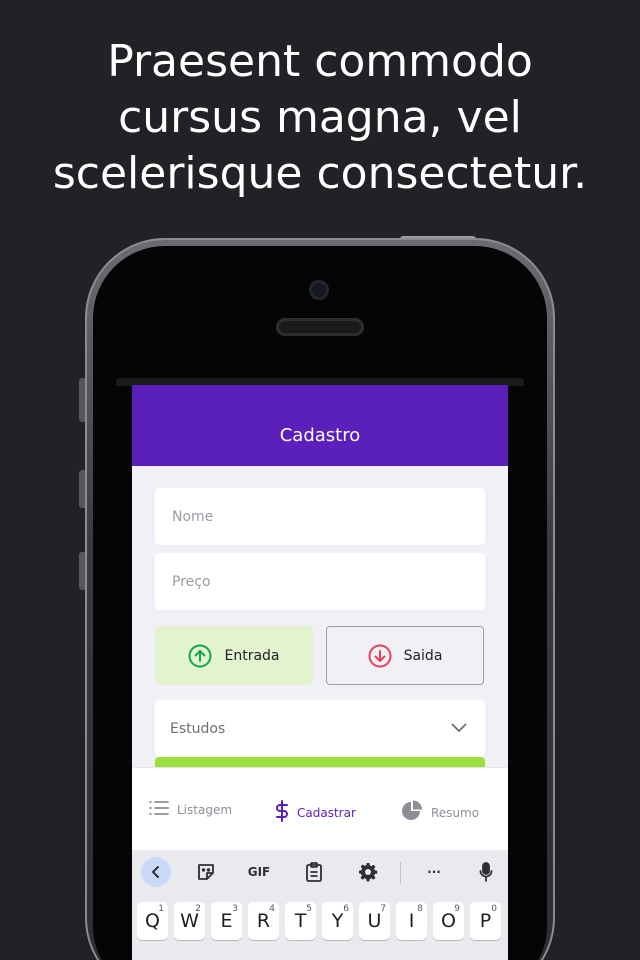 The width and height of the screenshot is (640, 960). Describe the element at coordinates (198, 728) in the screenshot. I see `category-value: Estudos` at that location.